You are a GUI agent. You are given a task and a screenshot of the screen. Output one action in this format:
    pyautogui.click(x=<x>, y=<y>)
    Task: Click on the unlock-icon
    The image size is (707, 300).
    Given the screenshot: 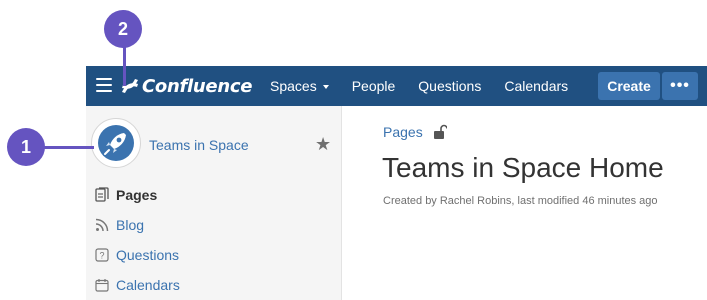 What is the action you would take?
    pyautogui.click(x=440, y=132)
    